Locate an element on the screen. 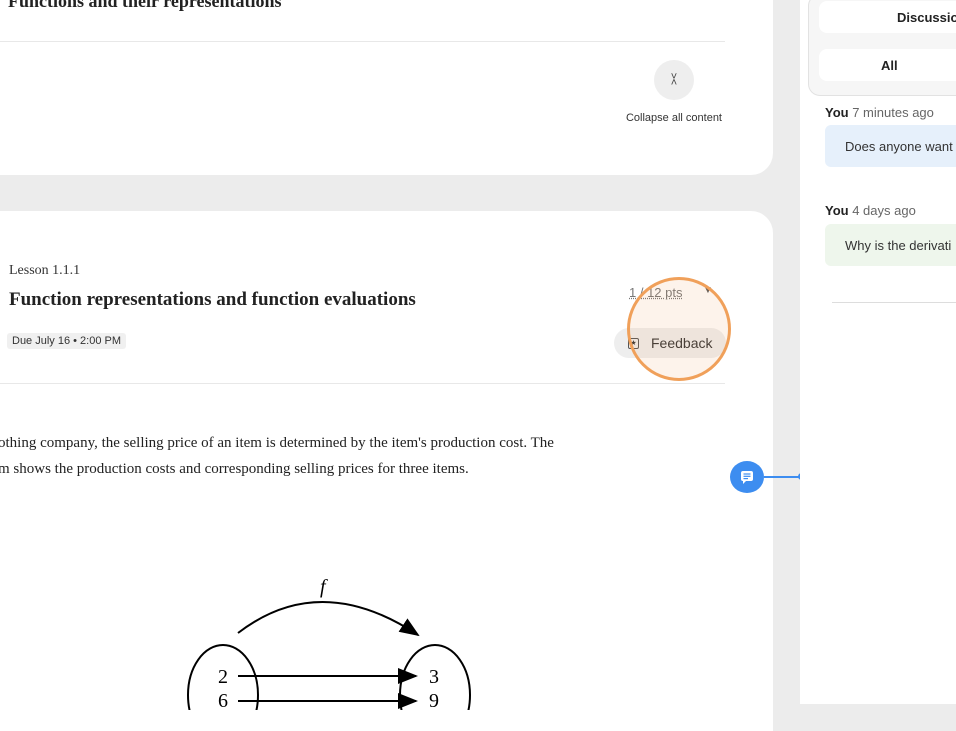  comment-icon is located at coordinates (747, 477).